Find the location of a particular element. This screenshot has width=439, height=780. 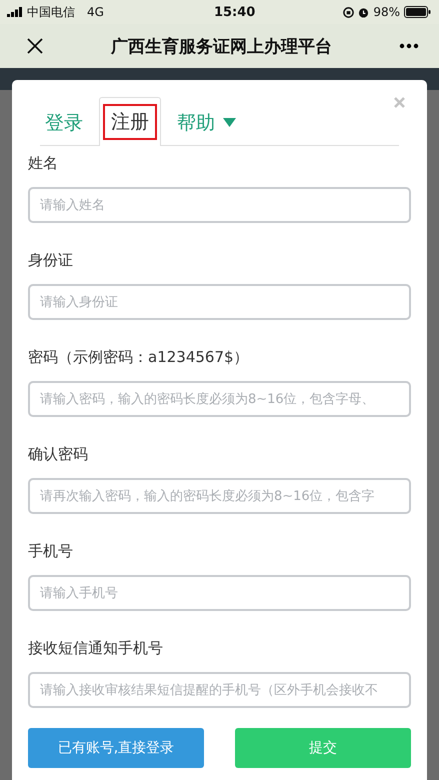

alarm-icon is located at coordinates (364, 12).